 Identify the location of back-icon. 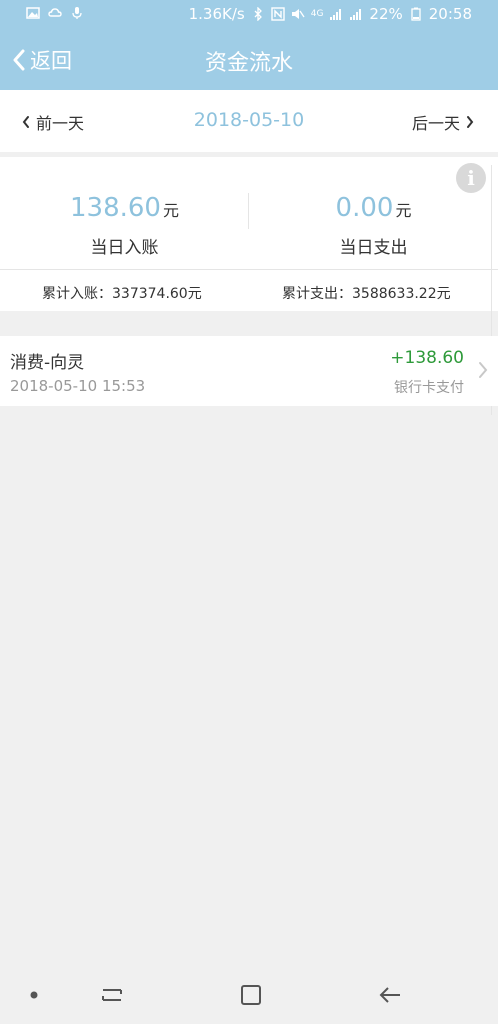
(391, 995).